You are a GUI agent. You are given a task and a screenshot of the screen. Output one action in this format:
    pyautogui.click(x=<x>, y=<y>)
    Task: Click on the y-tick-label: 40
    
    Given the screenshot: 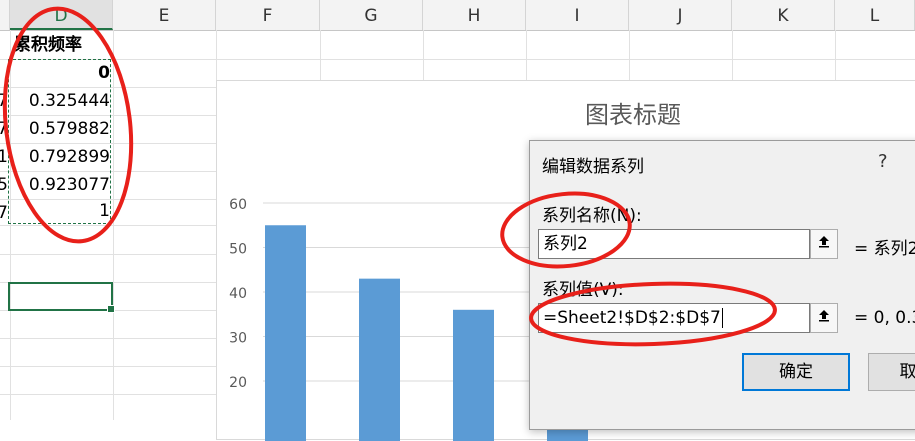 What is the action you would take?
    pyautogui.click(x=238, y=294)
    